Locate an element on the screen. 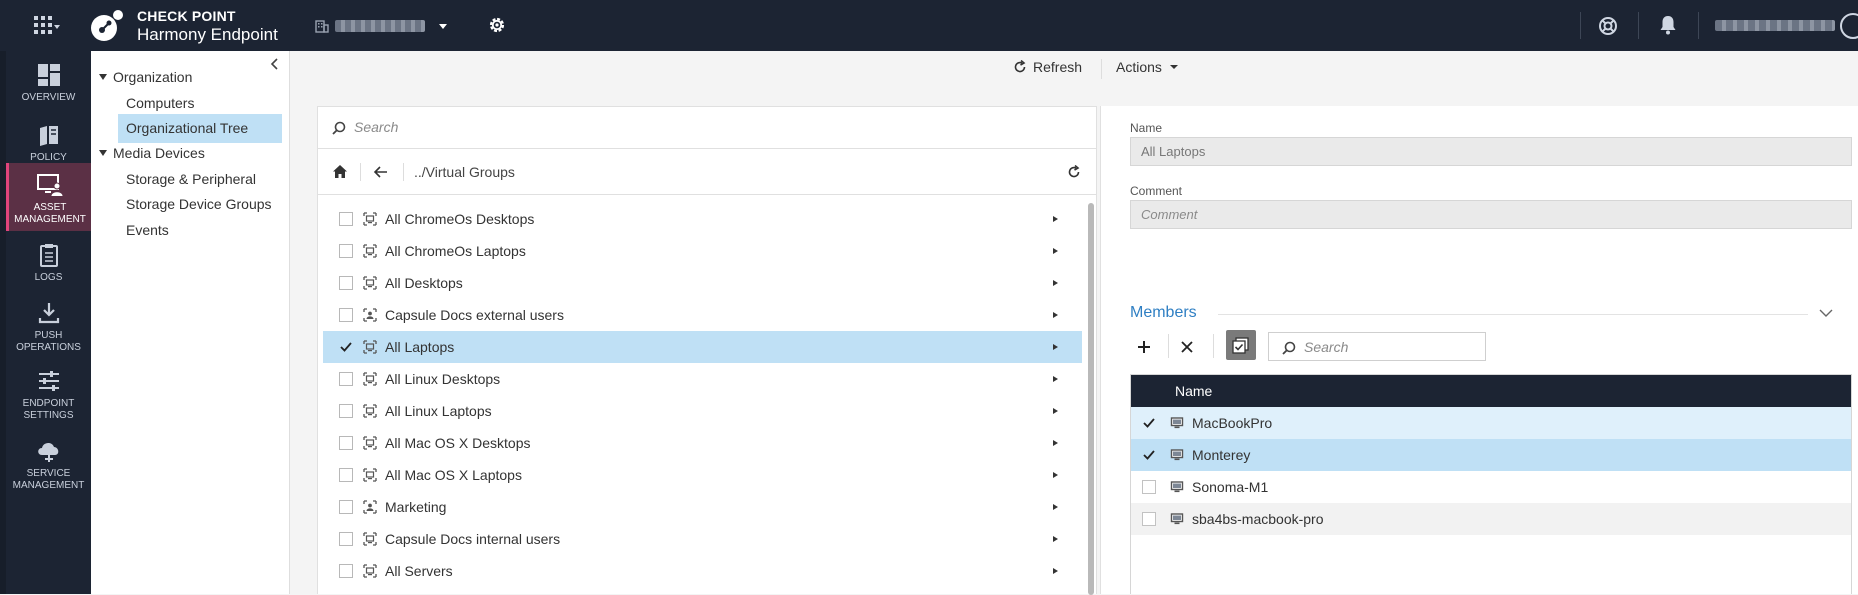 Image resolution: width=1858 pixels, height=595 pixels. list-item: All Desktops is located at coordinates (702, 283).